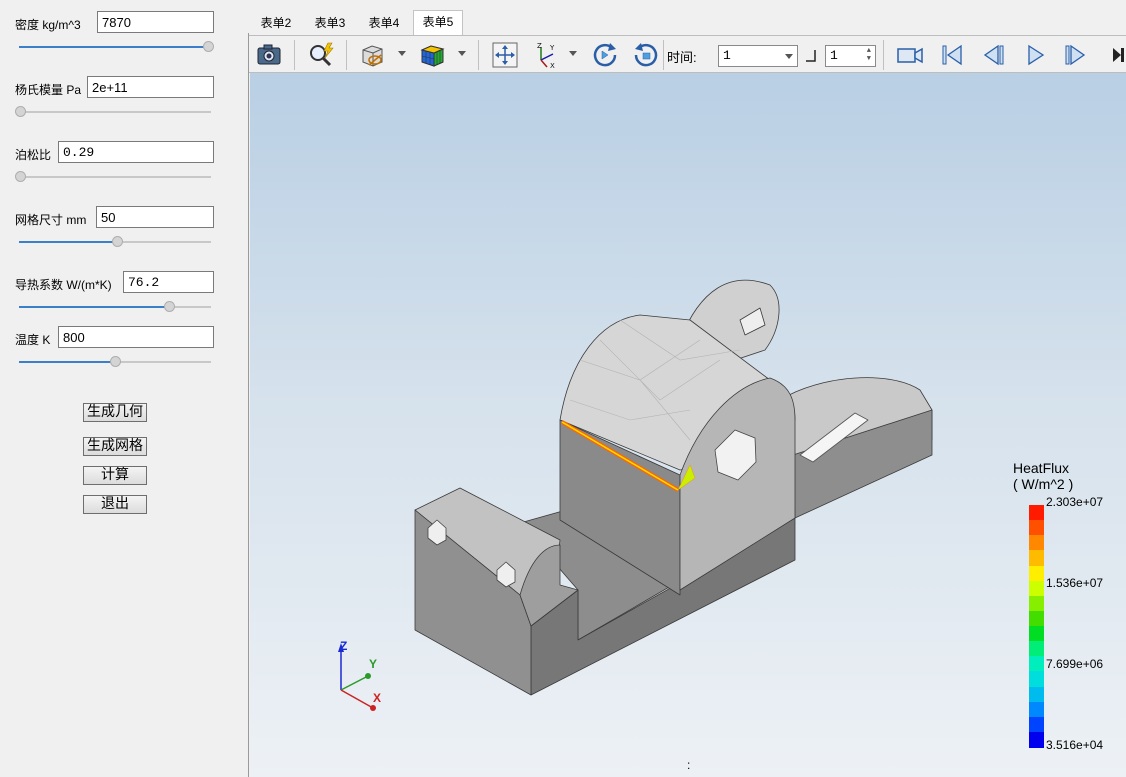  I want to click on mesh-size-input, so click(155, 217).